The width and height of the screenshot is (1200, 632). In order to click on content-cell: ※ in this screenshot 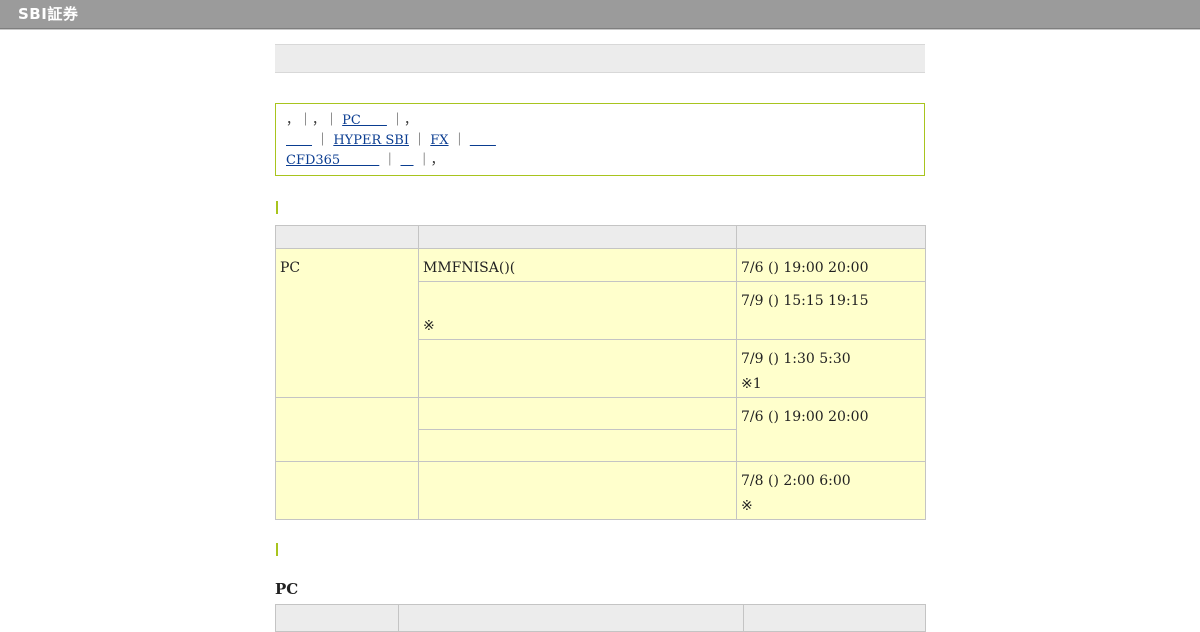, I will do `click(577, 310)`.